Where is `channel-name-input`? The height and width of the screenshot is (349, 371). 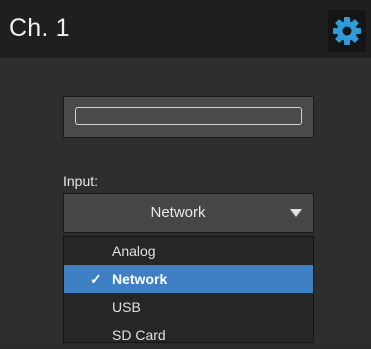 channel-name-input is located at coordinates (188, 116).